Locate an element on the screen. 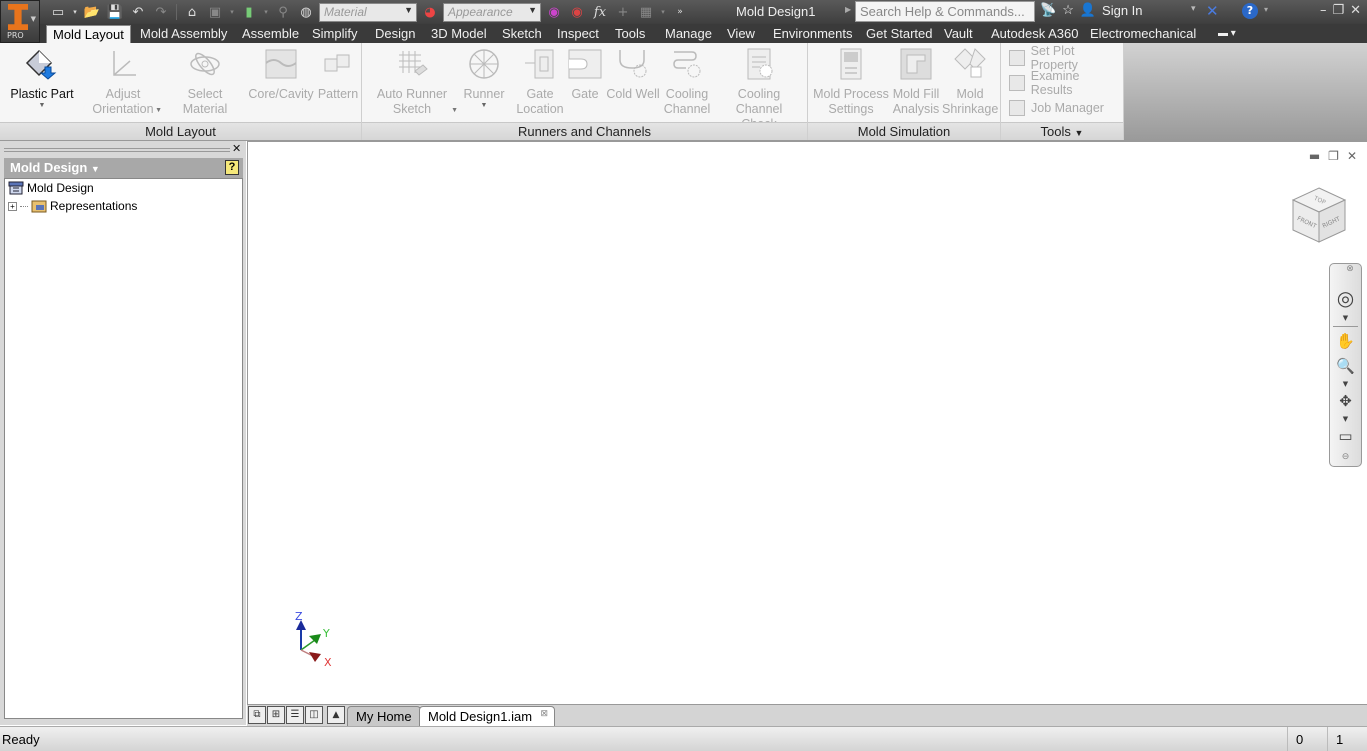 The height and width of the screenshot is (751, 1367). tab-get-started: Get Started is located at coordinates (899, 34).